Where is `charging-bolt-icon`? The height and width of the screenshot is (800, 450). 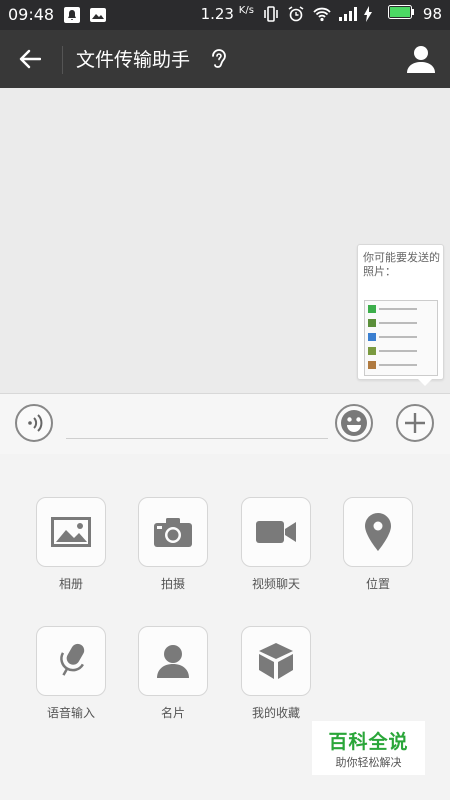 charging-bolt-icon is located at coordinates (371, 14).